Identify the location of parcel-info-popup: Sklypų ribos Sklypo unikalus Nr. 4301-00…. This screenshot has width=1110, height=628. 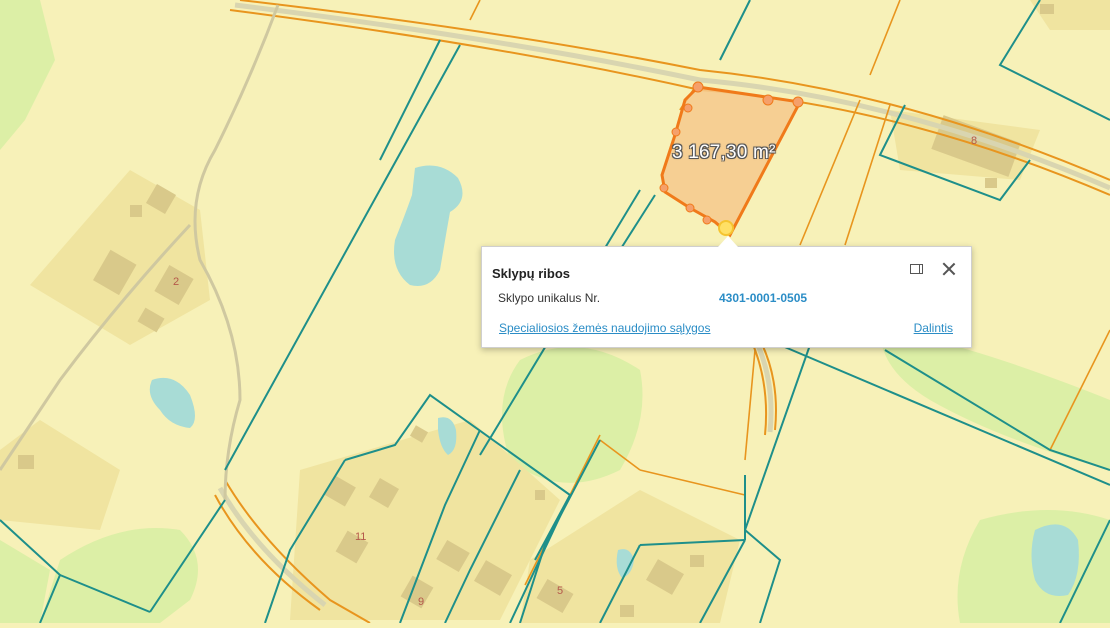
(726, 292).